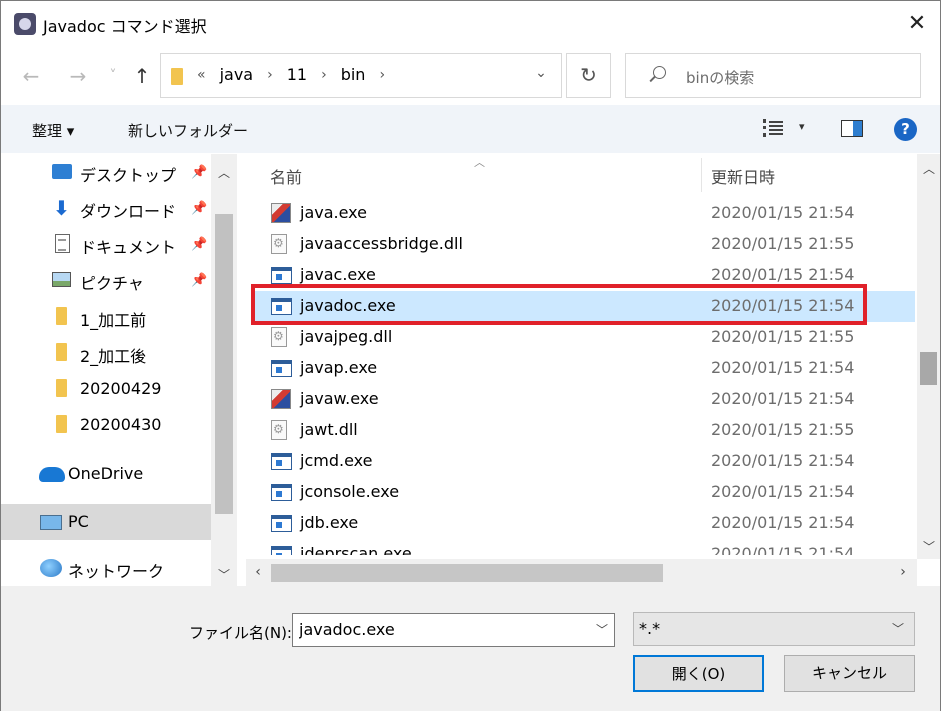  Describe the element at coordinates (583, 244) in the screenshot. I see `file-row: javaaccessbridge.dll 2020/01/15 21:55` at that location.